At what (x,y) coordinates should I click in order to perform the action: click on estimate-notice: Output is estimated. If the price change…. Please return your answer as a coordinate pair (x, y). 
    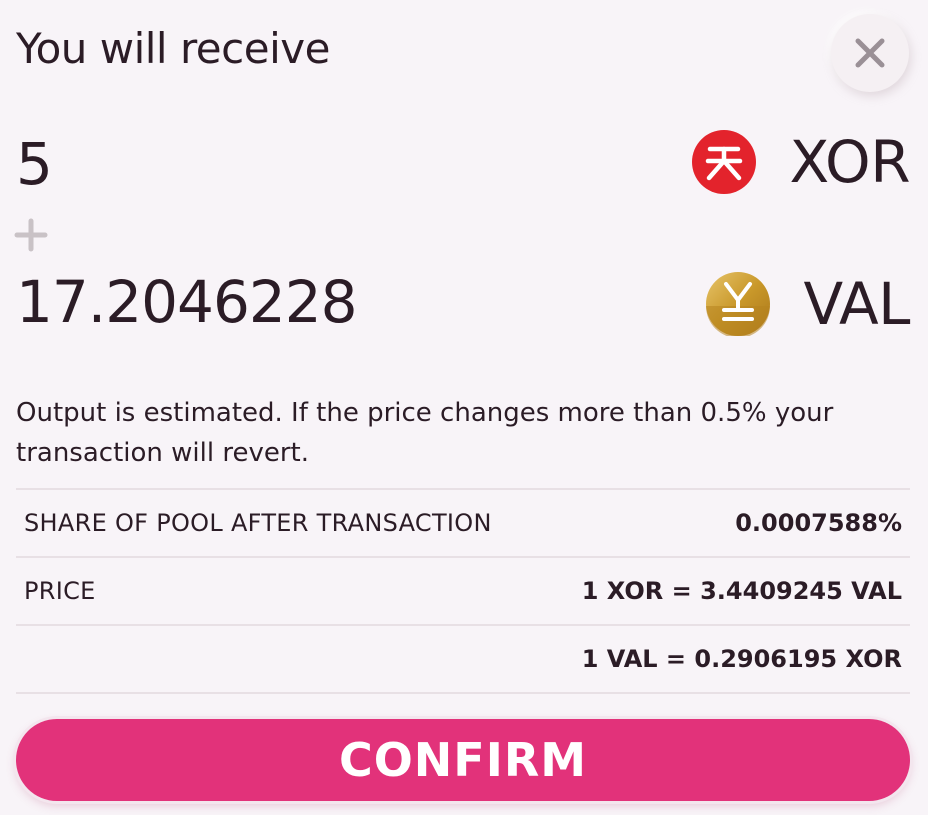
    Looking at the image, I should click on (425, 433).